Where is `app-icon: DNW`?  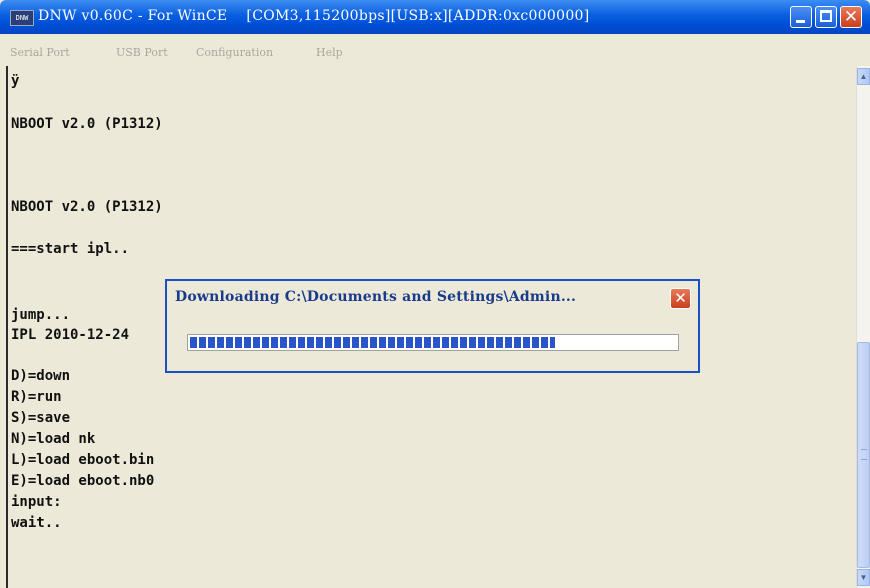
app-icon: DNW is located at coordinates (22, 18).